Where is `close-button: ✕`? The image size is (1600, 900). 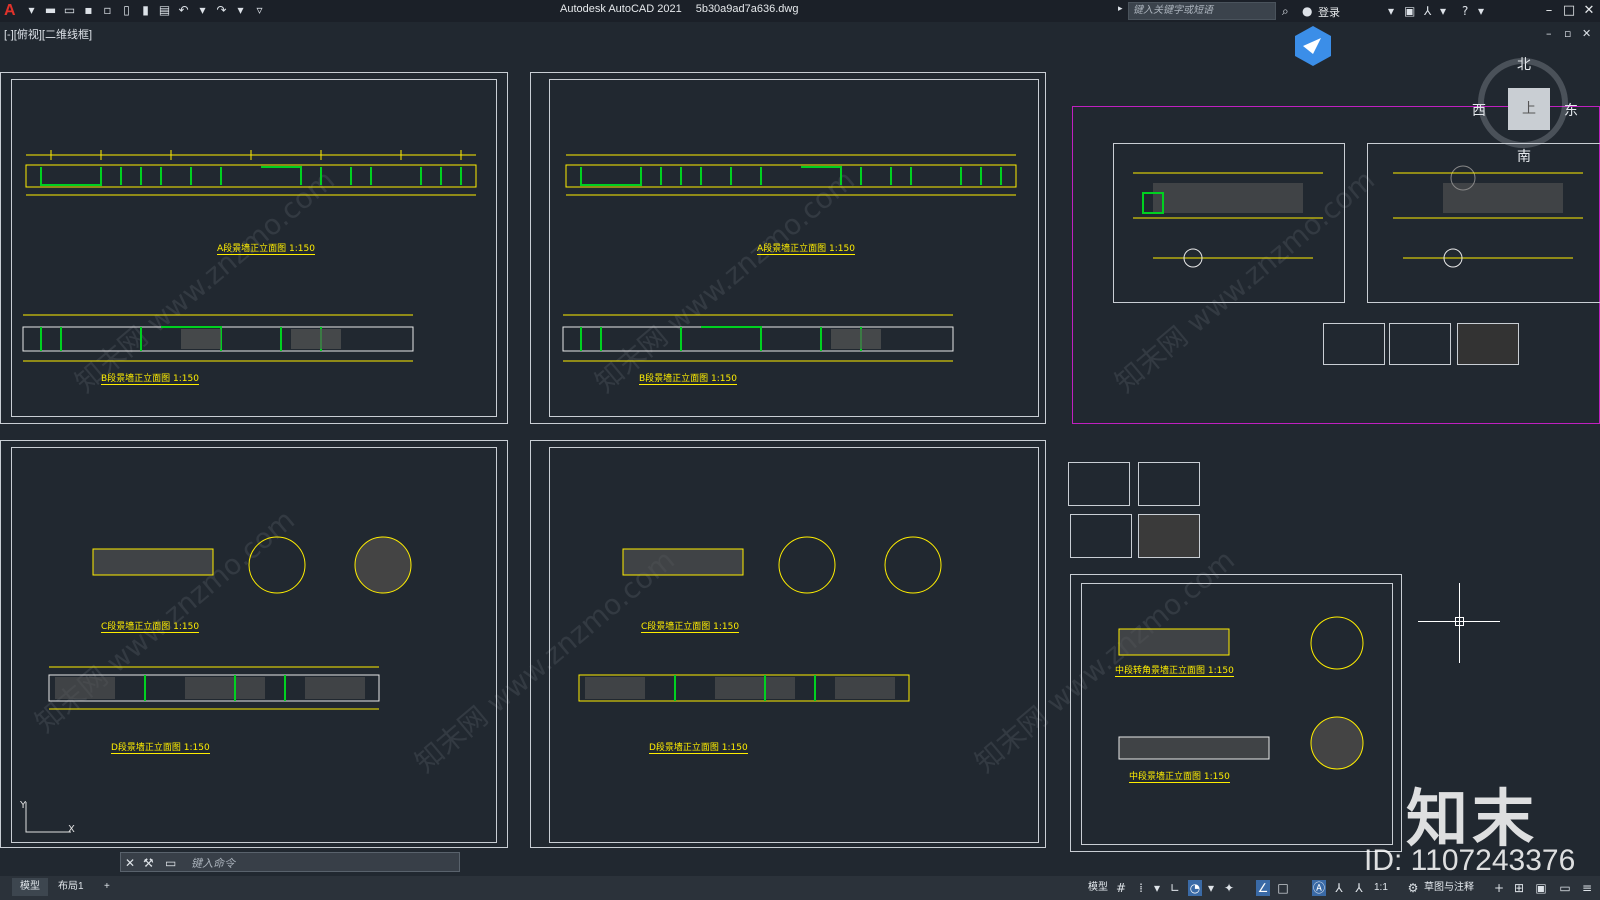
close-button: ✕ is located at coordinates (1589, 11).